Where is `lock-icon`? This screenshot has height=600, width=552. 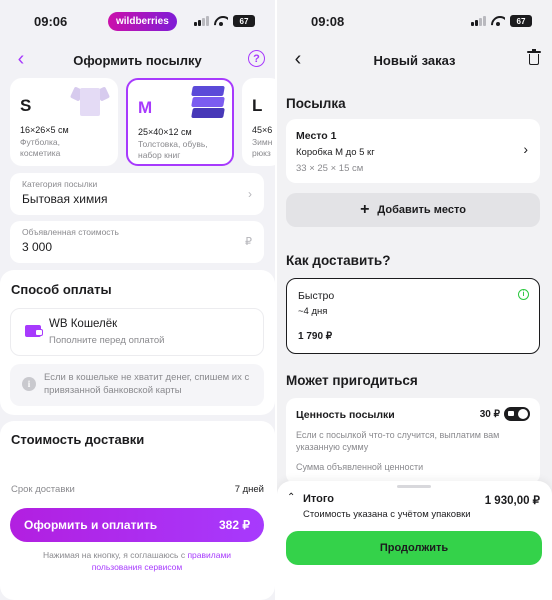
lock-icon is located at coordinates (511, 413).